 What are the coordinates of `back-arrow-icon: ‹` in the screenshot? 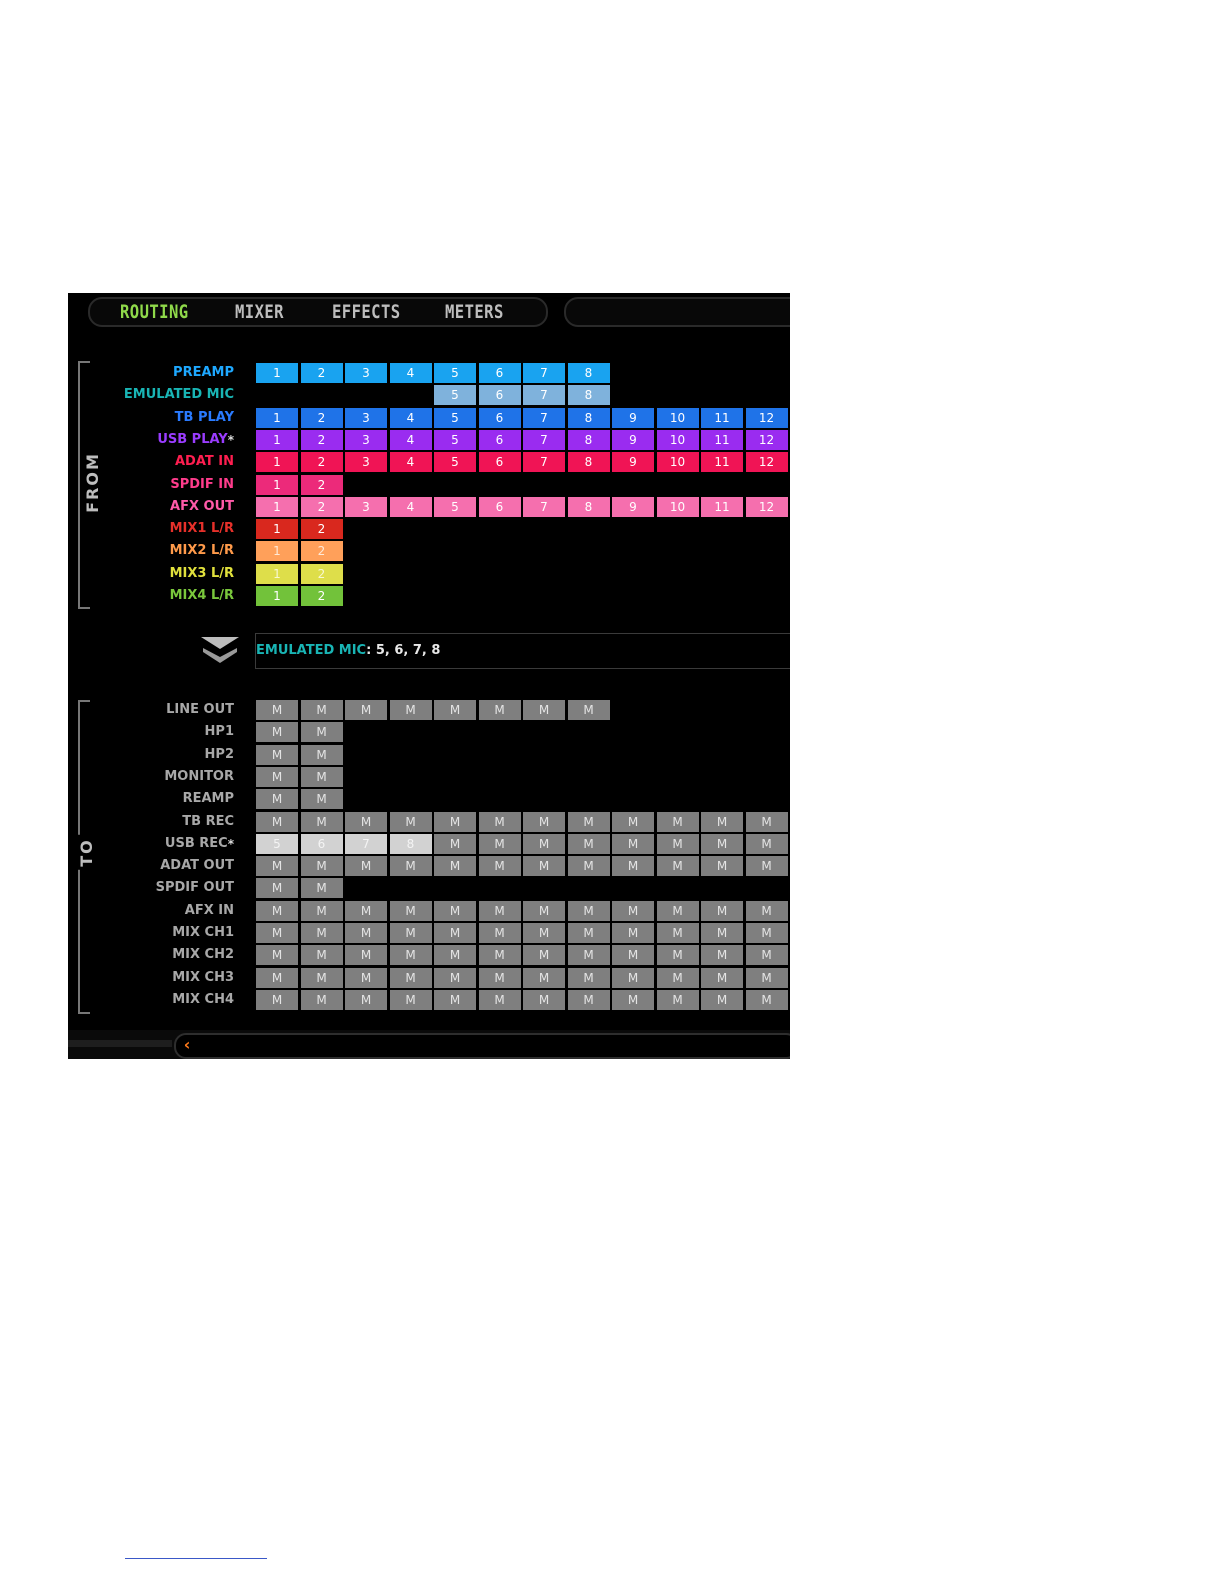 It's located at (187, 1045).